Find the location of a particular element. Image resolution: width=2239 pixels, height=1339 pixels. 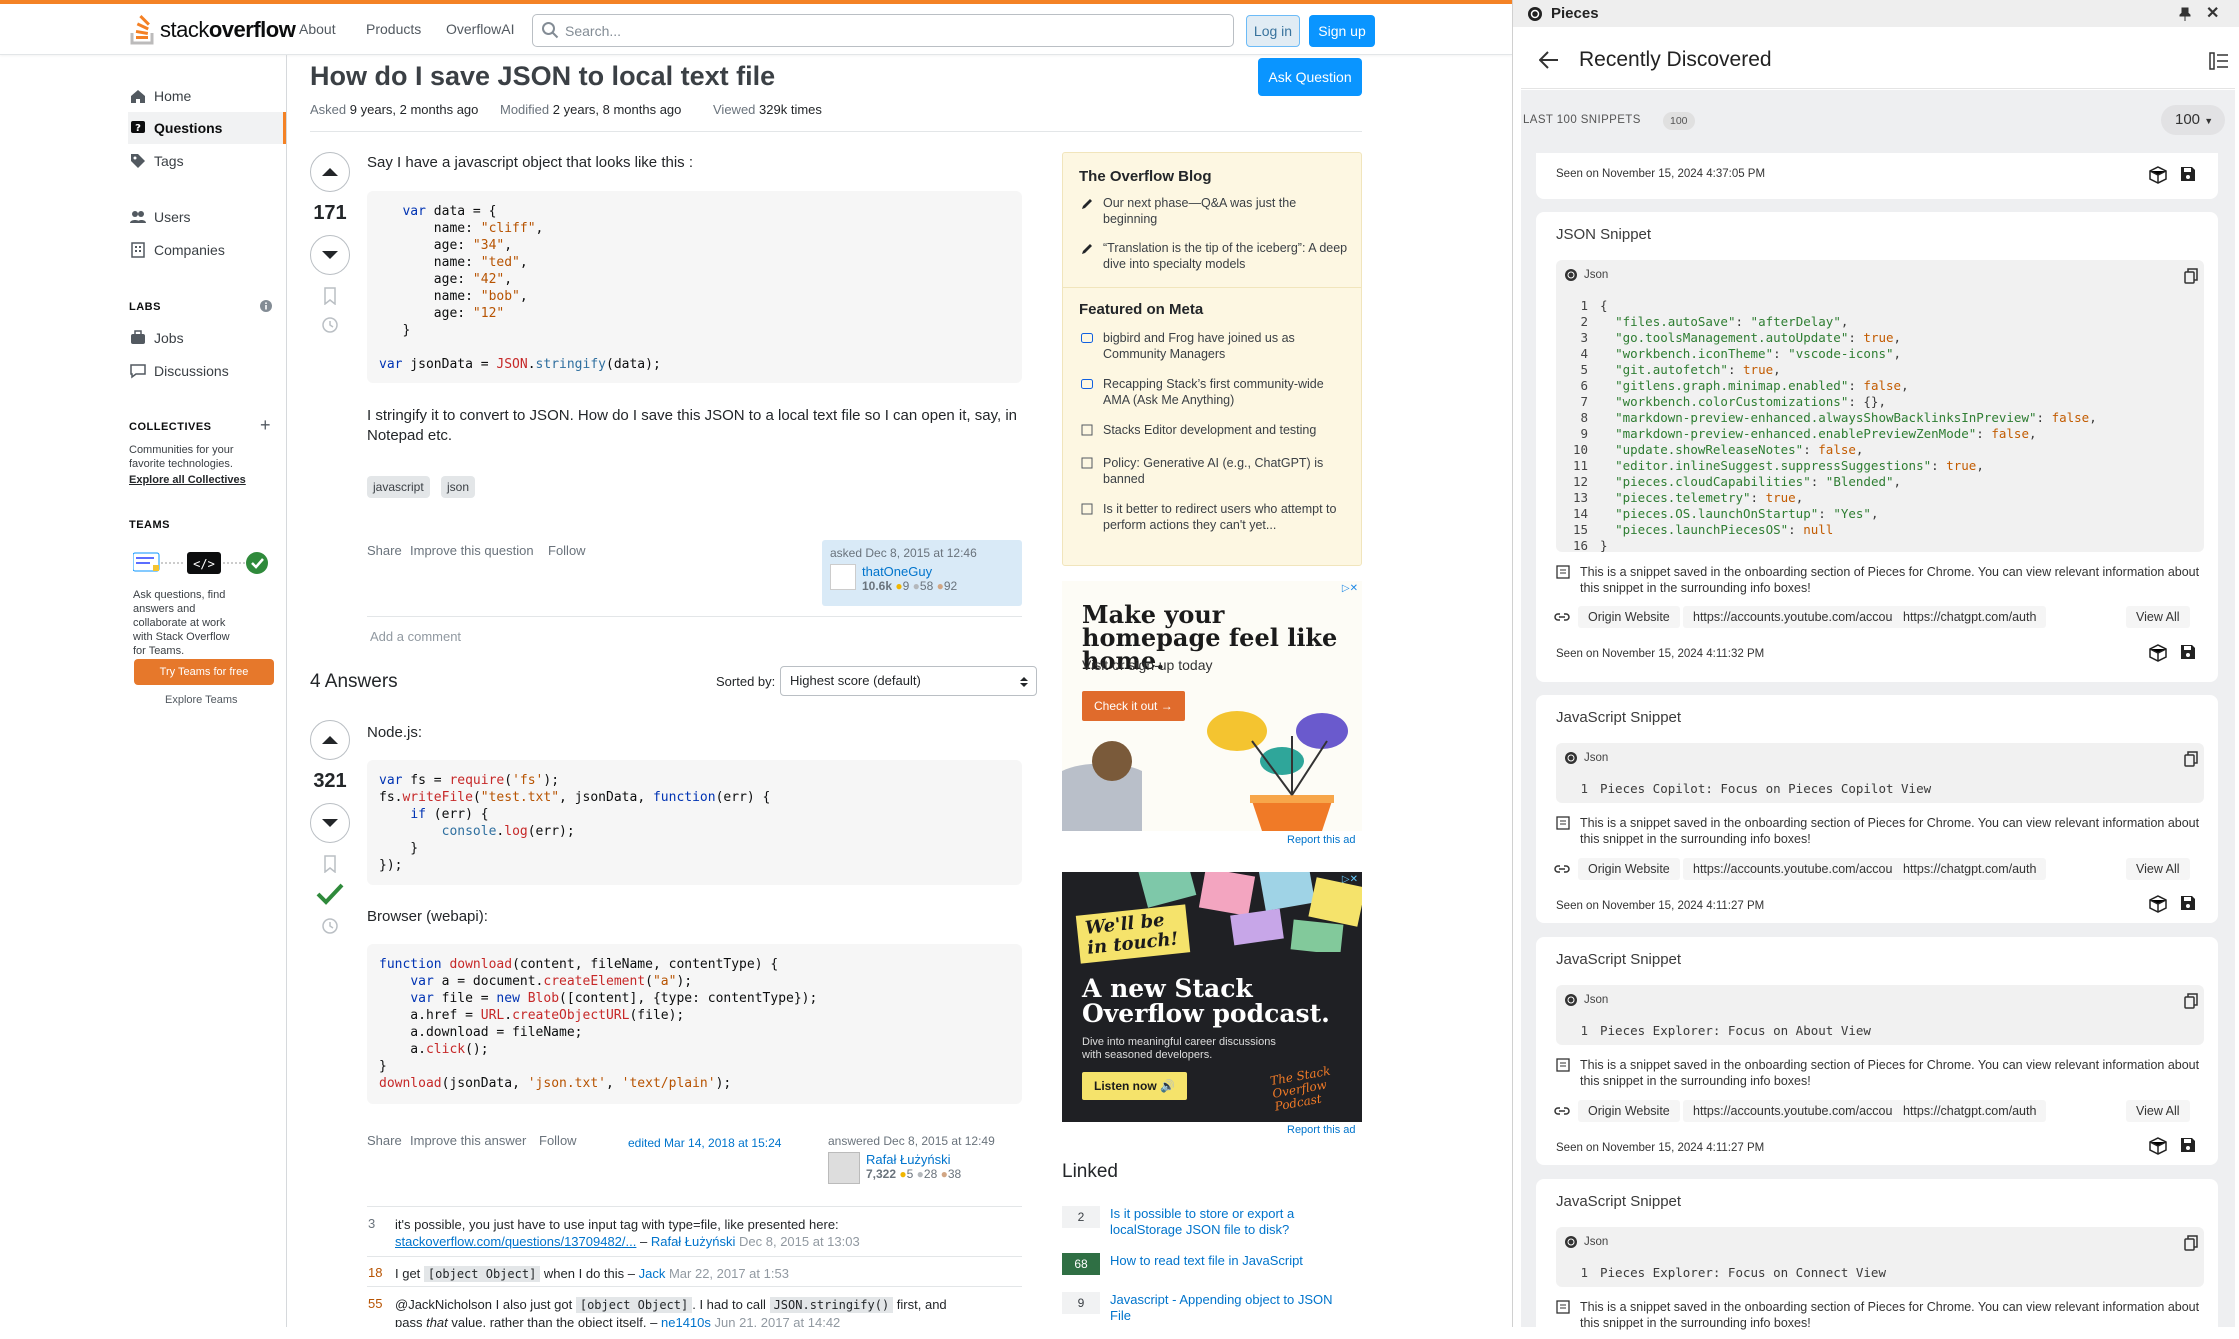

login-button: Log in is located at coordinates (1273, 31).